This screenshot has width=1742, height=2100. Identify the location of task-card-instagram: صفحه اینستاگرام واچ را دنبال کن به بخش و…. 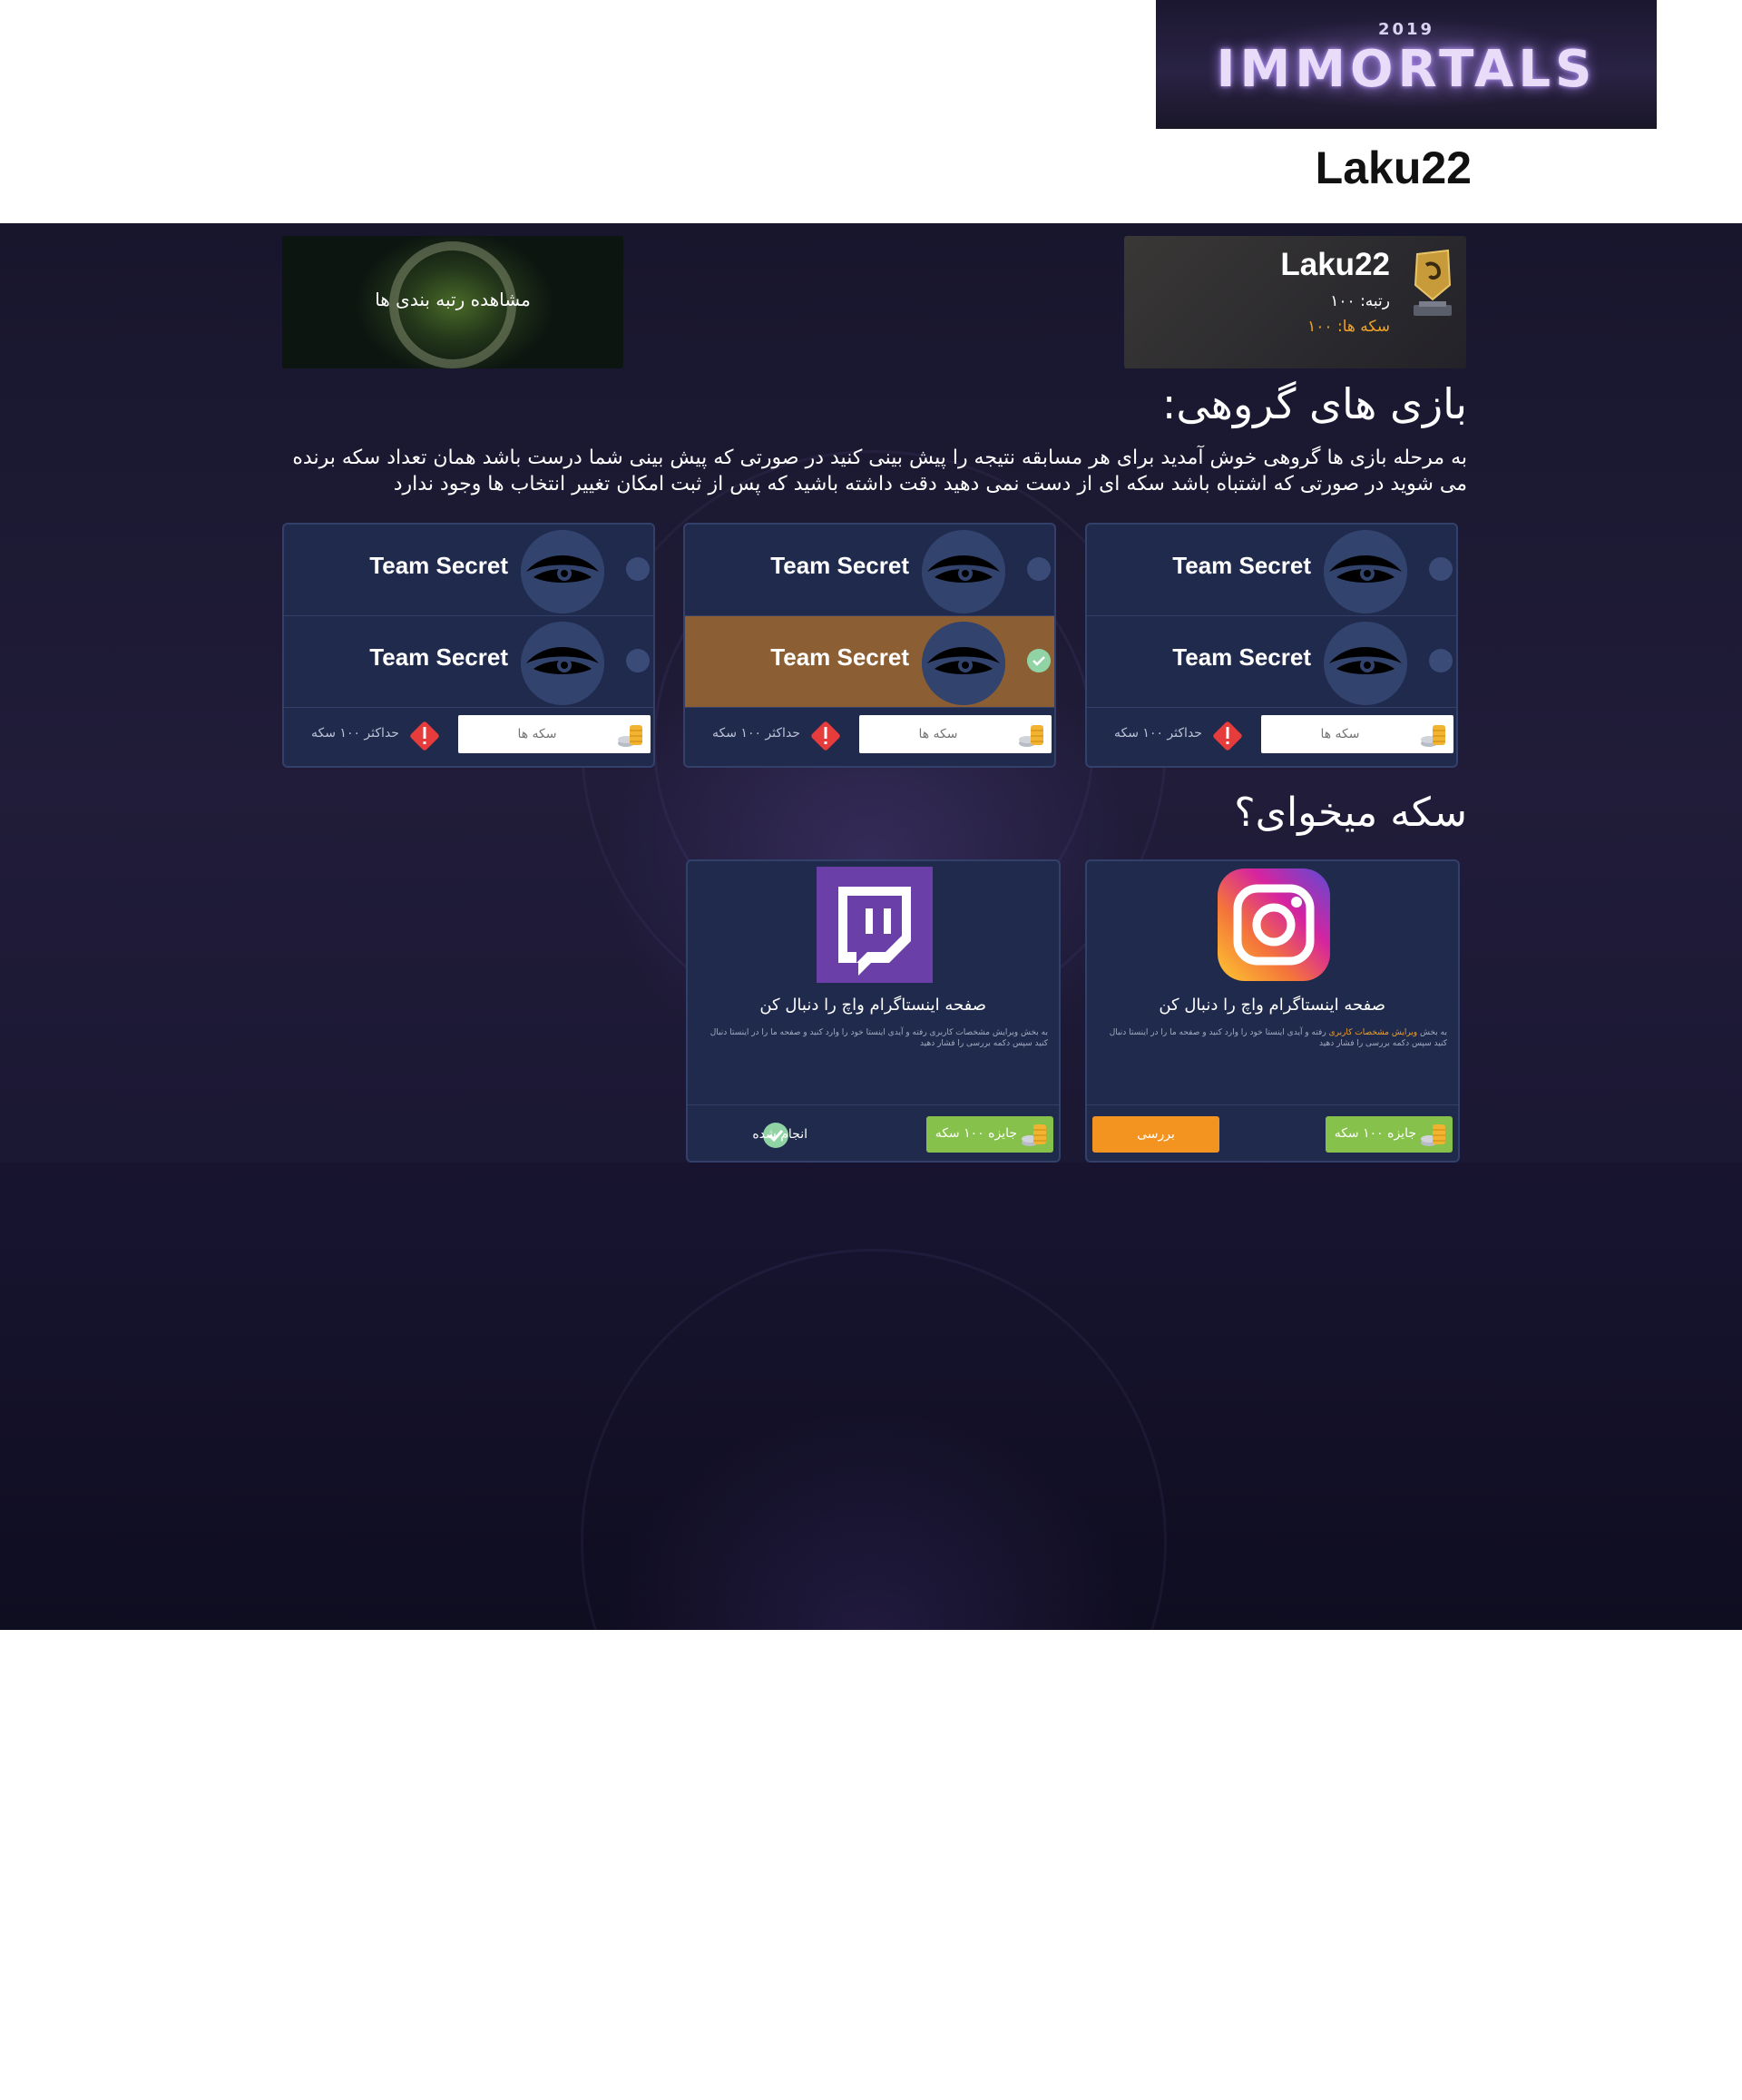
(1272, 1011).